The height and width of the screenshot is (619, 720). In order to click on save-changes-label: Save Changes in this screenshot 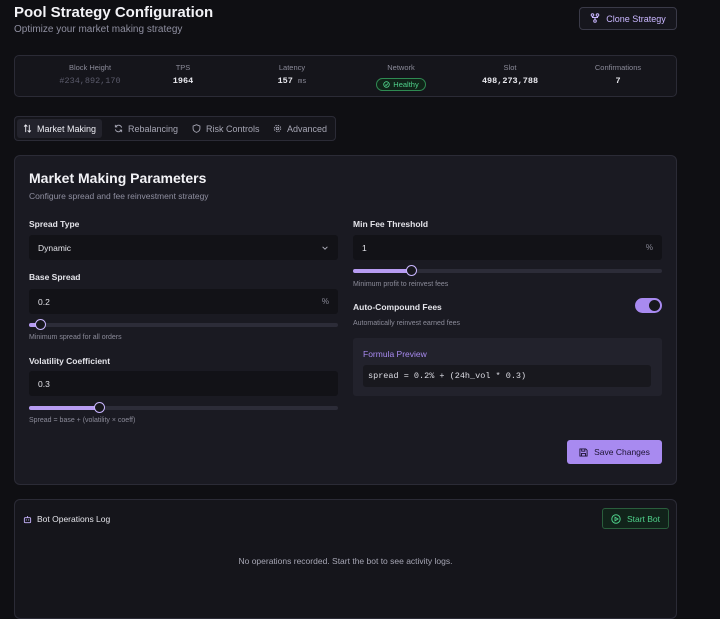, I will do `click(622, 452)`.